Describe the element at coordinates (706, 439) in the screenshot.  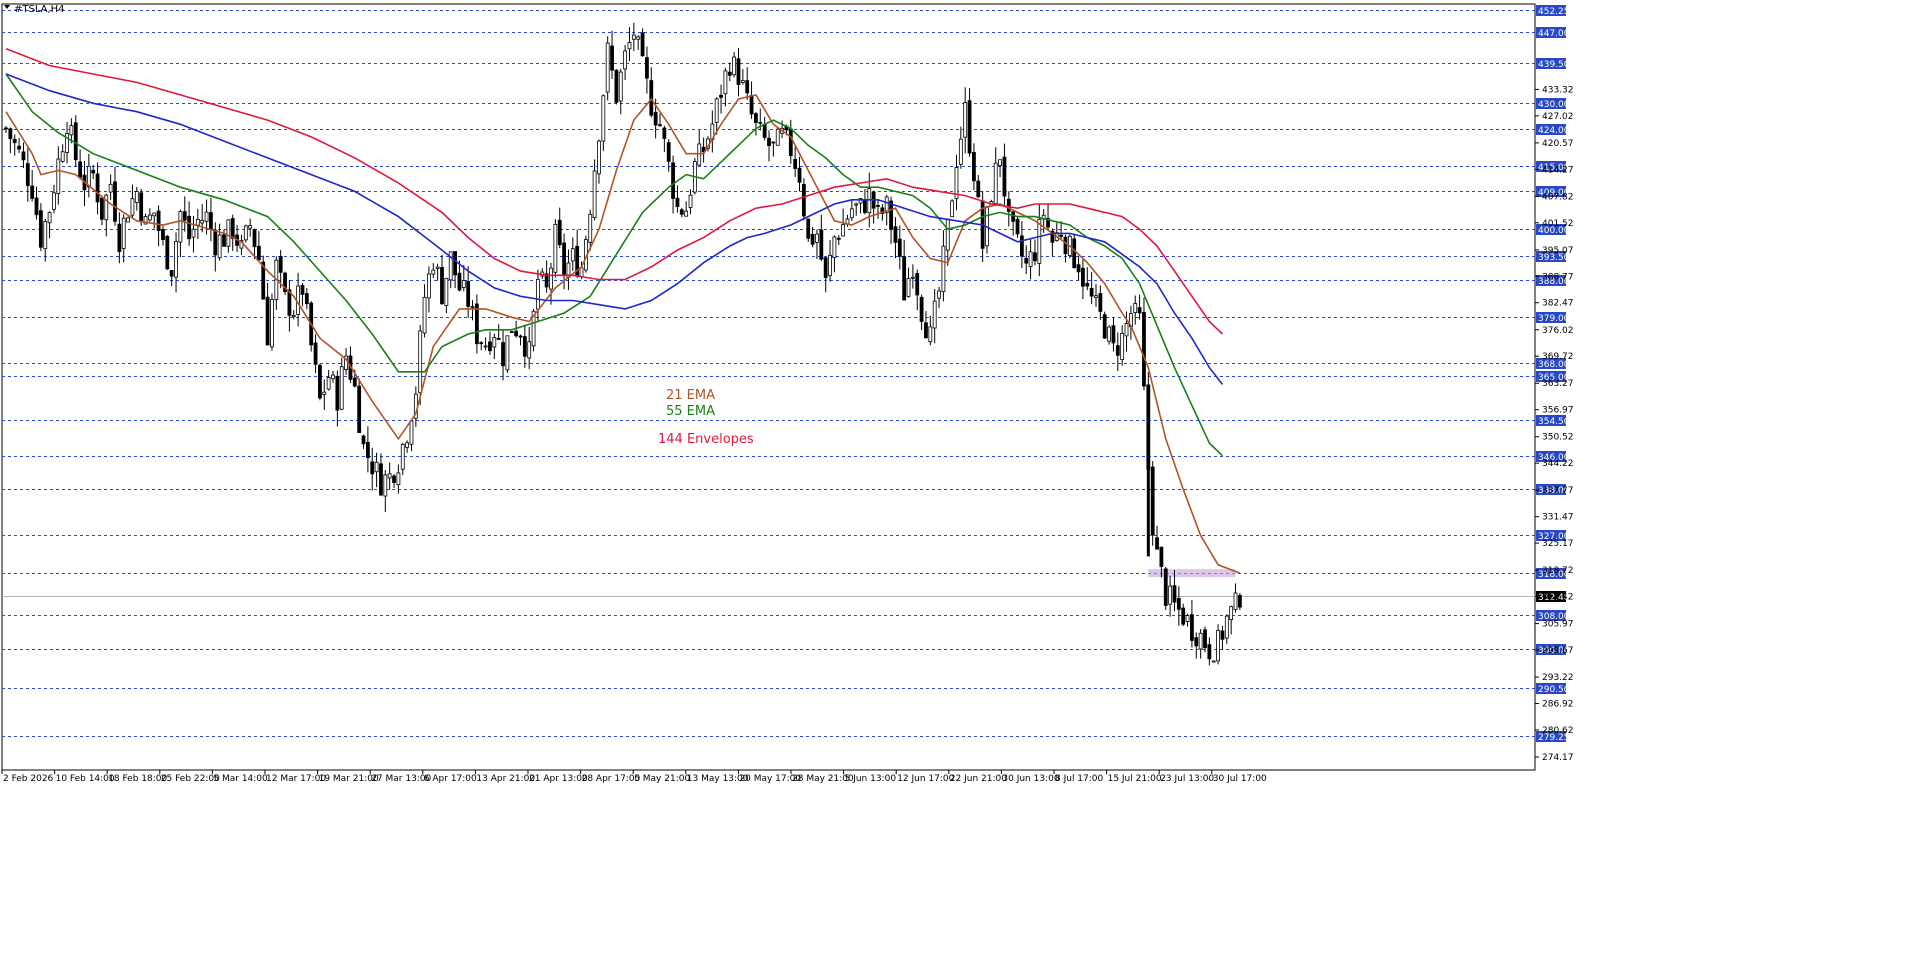
I see `annotation-label: 144 Envelopes` at that location.